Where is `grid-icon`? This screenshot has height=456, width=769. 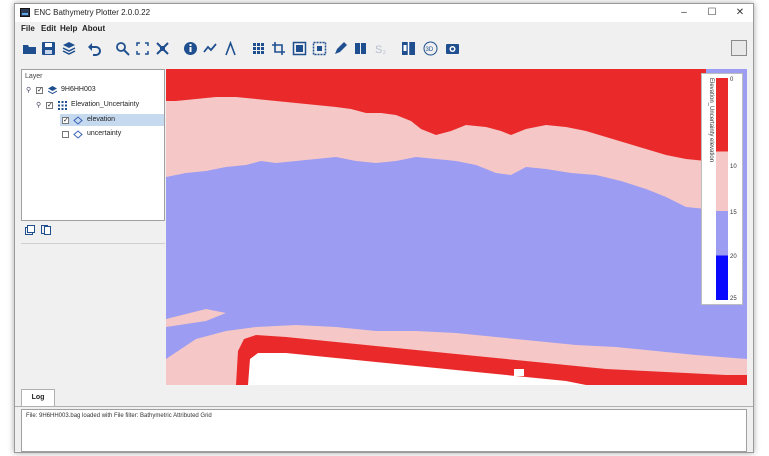
grid-icon is located at coordinates (258, 48).